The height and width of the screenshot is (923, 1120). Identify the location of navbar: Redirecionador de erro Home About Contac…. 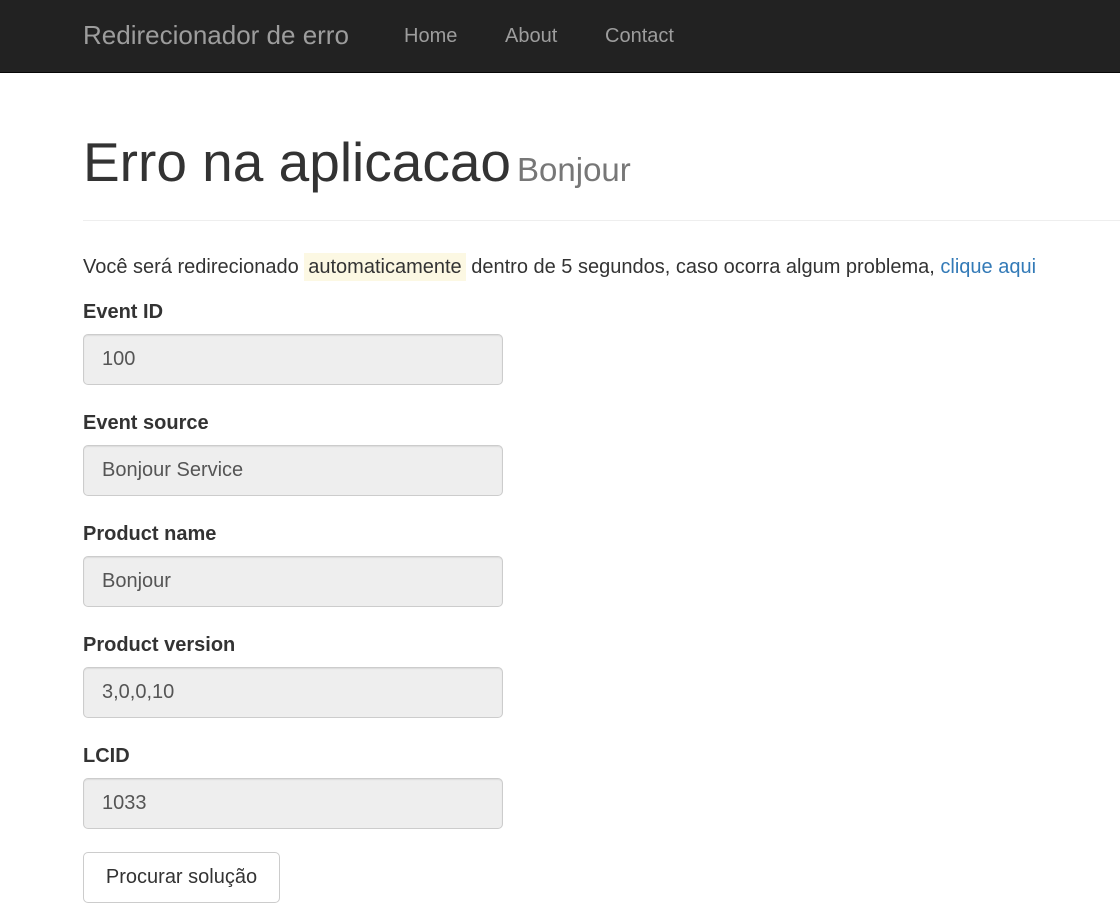
(560, 36).